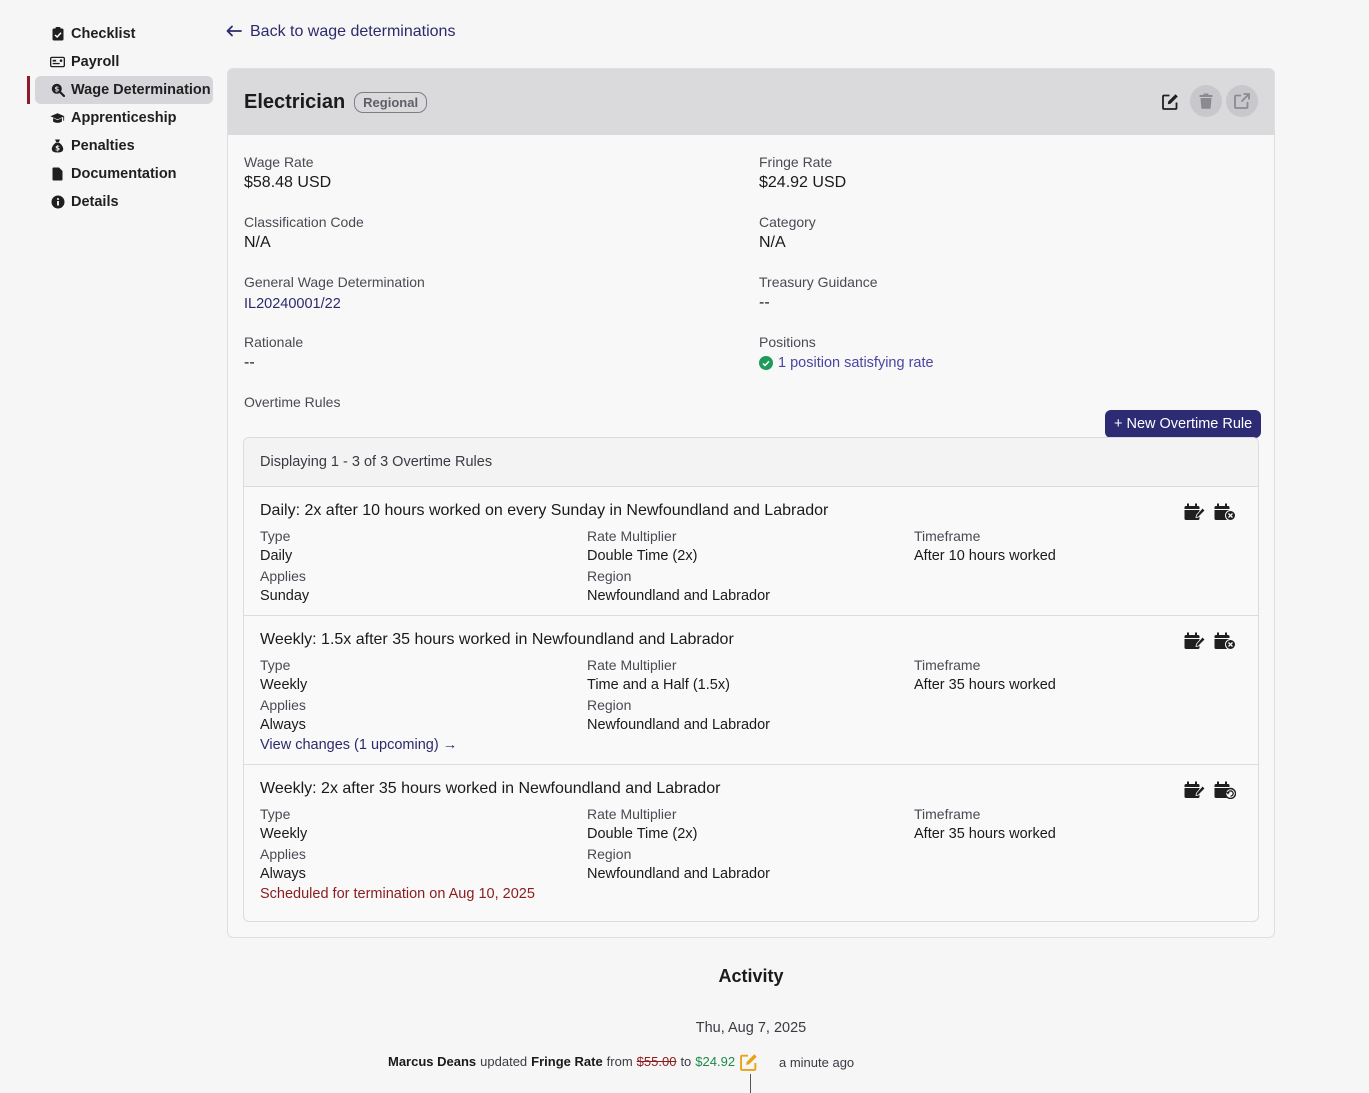 Image resolution: width=1369 pixels, height=1093 pixels. I want to click on open-external-button, so click(1242, 101).